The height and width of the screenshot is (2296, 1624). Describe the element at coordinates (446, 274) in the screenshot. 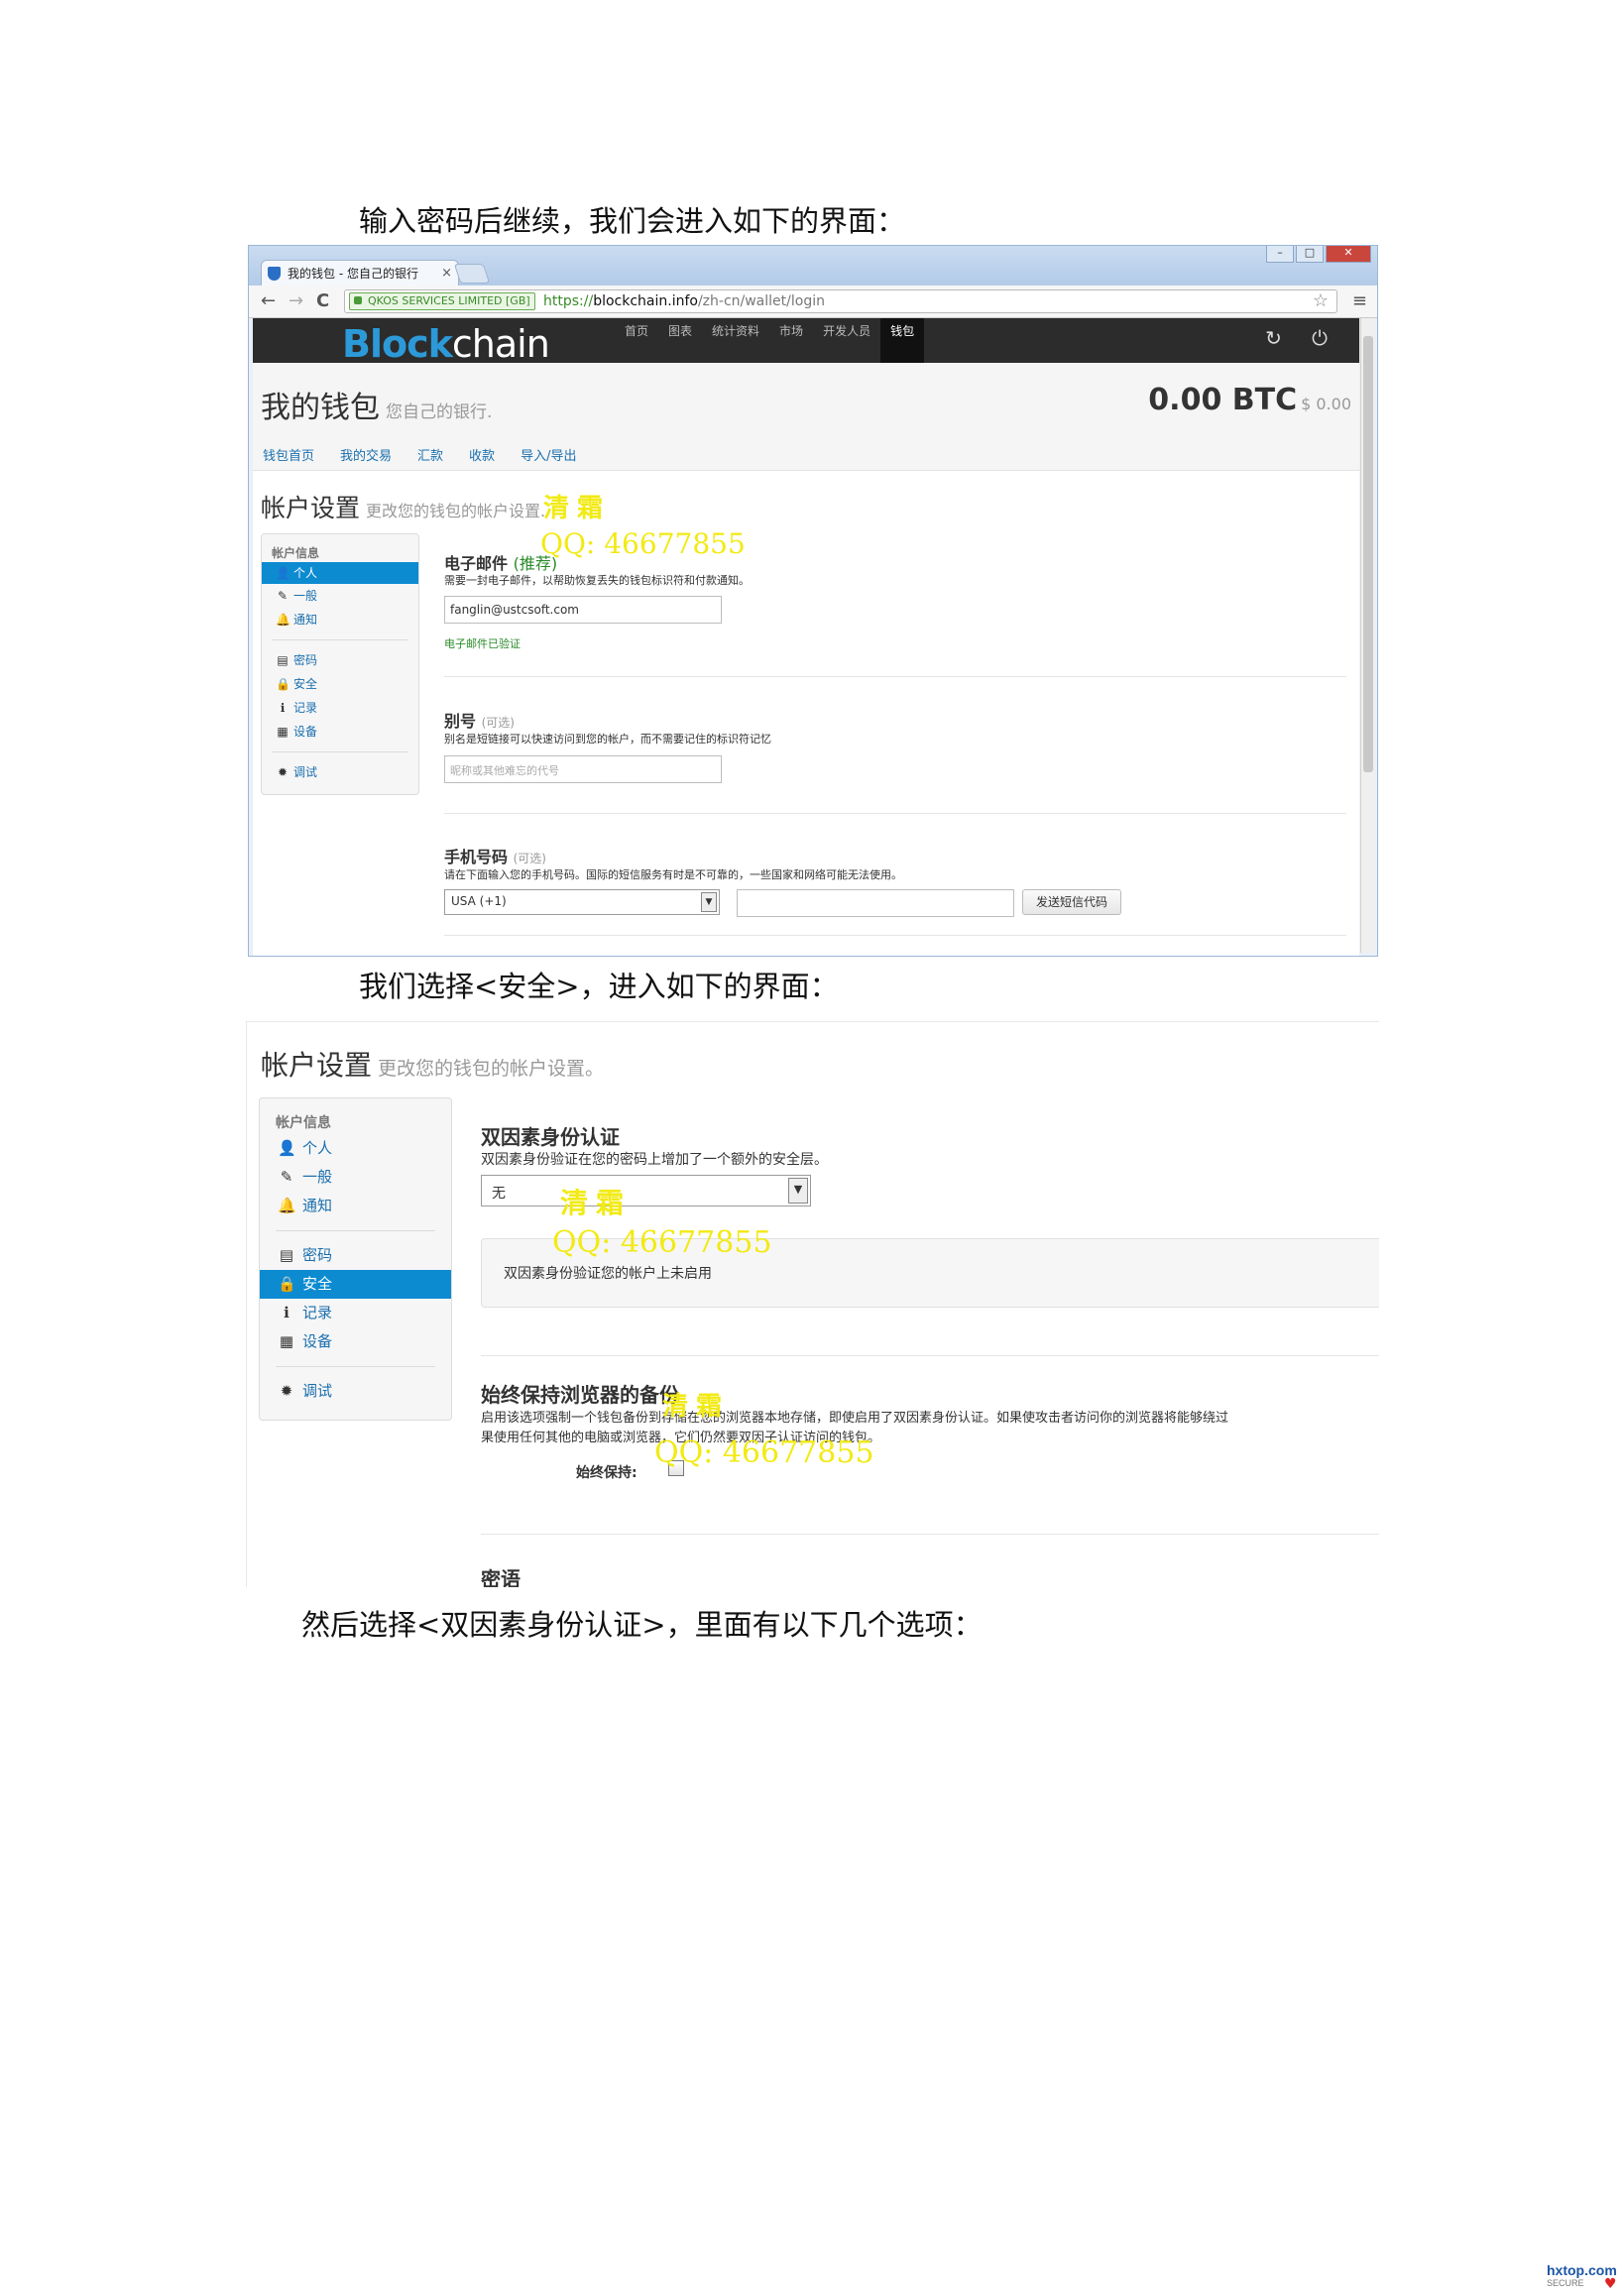

I see `tab-close-icon: ×` at that location.